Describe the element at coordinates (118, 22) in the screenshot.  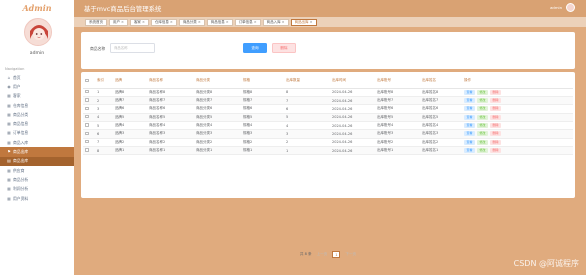
I see `tab: 用户 ×` at that location.